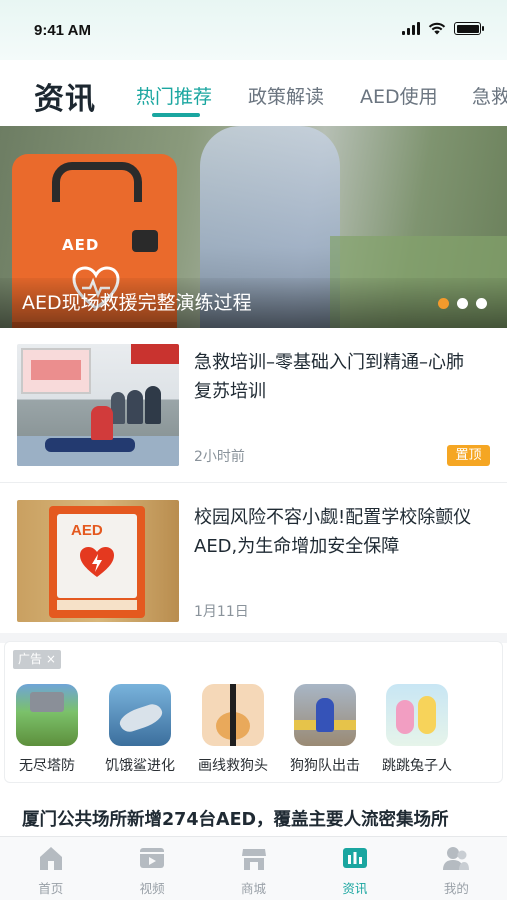 Image resolution: width=507 pixels, height=900 pixels. I want to click on news-thumbnail: AED, so click(98, 561).